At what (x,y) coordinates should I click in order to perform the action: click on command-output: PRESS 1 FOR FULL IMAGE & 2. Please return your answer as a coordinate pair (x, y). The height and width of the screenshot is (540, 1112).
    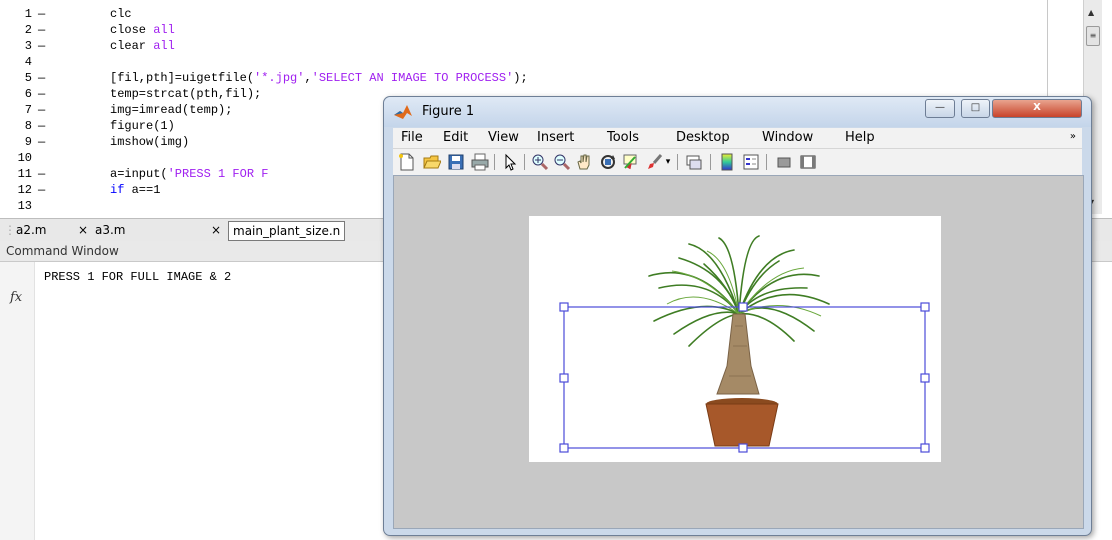
    Looking at the image, I should click on (138, 277).